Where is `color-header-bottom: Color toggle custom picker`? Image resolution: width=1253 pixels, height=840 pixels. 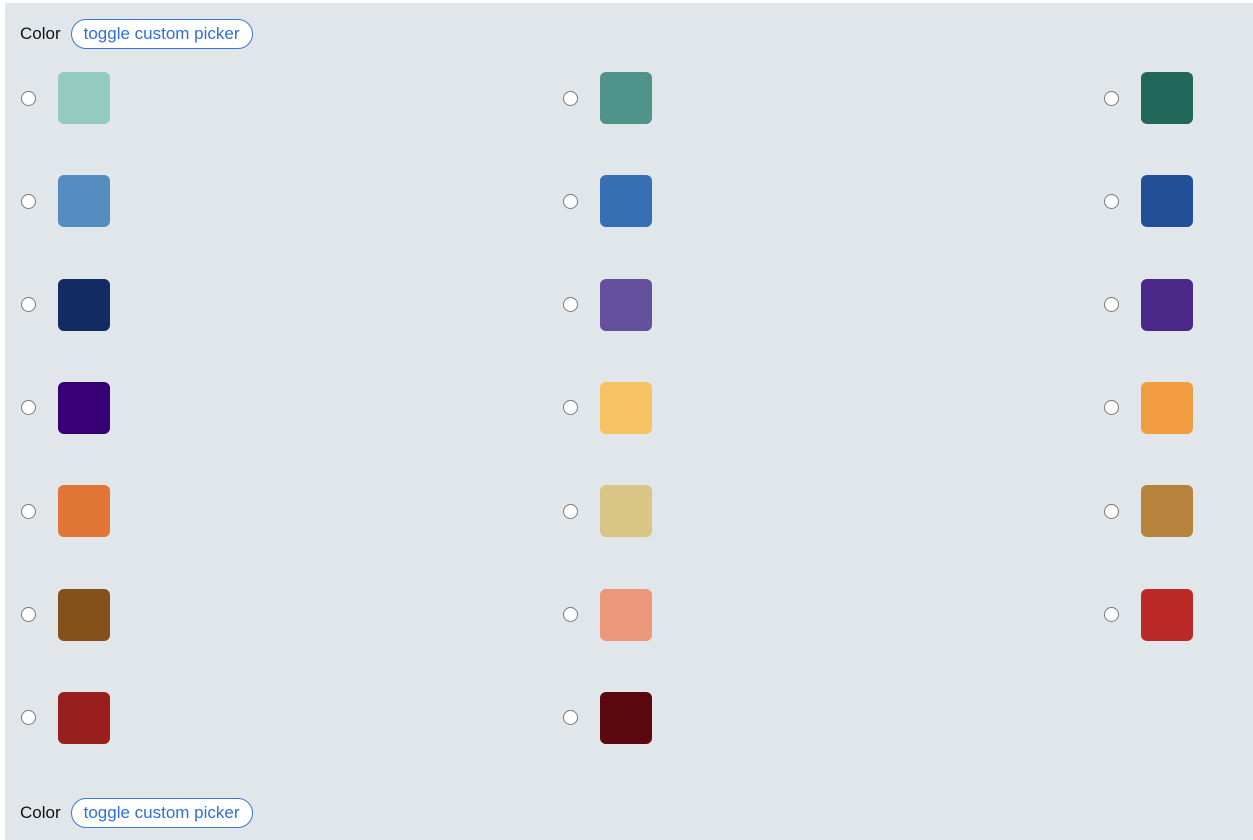 color-header-bottom: Color toggle custom picker is located at coordinates (136, 813).